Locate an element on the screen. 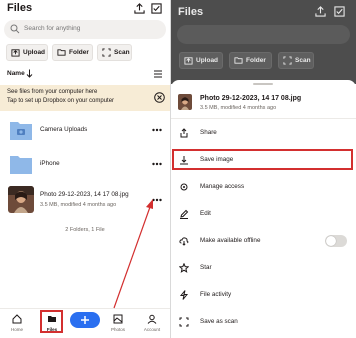 Image resolution: width=356 pixels, height=338 pixels. star-action: Star is located at coordinates (263, 268).